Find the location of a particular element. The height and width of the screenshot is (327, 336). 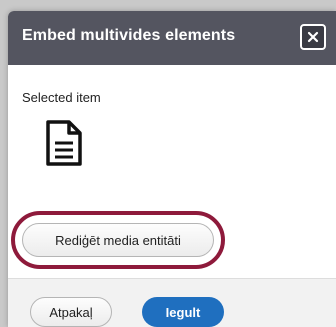

close-icon is located at coordinates (313, 37).